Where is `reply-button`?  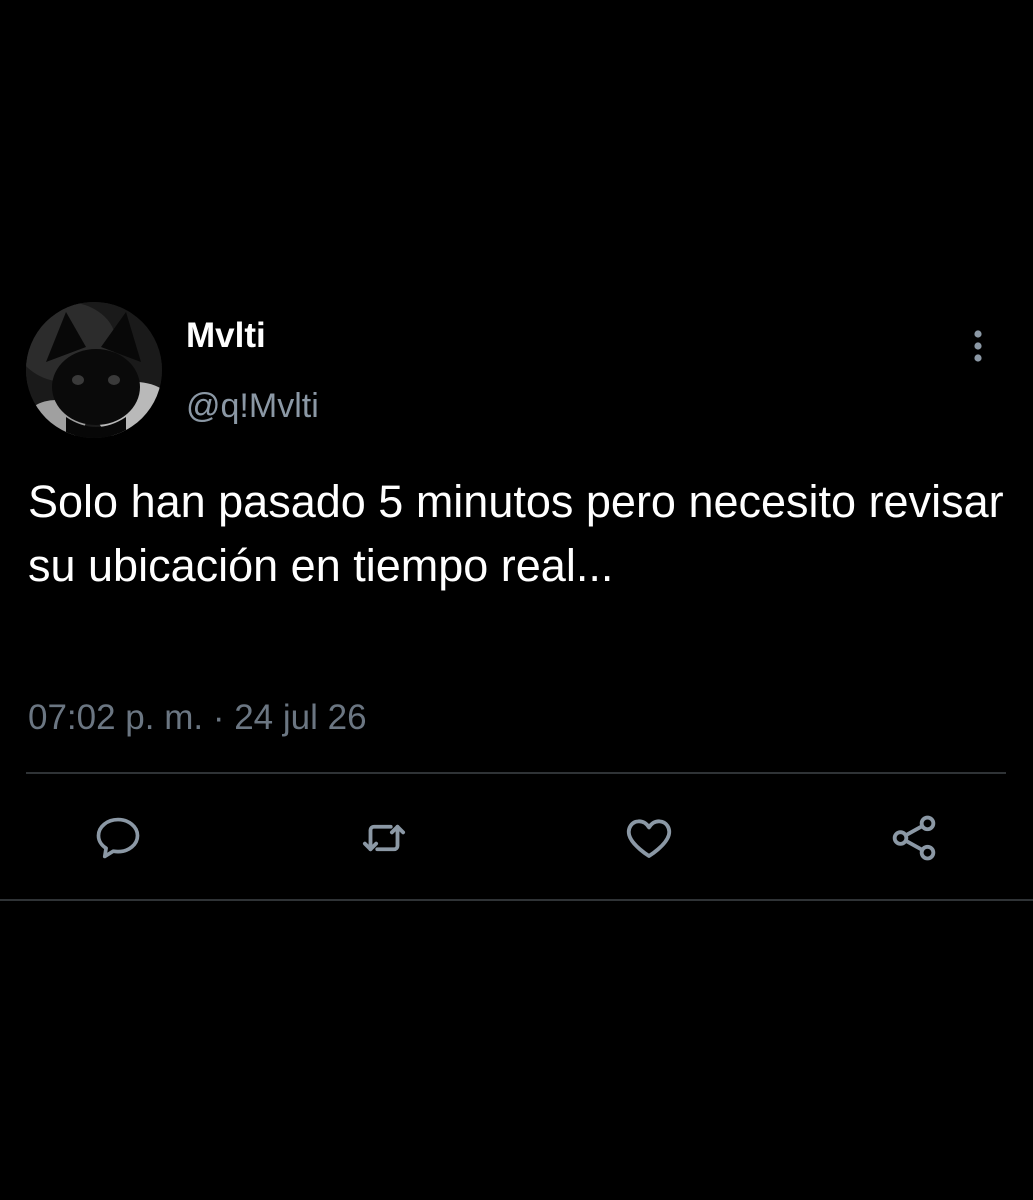
reply-button is located at coordinates (118, 838).